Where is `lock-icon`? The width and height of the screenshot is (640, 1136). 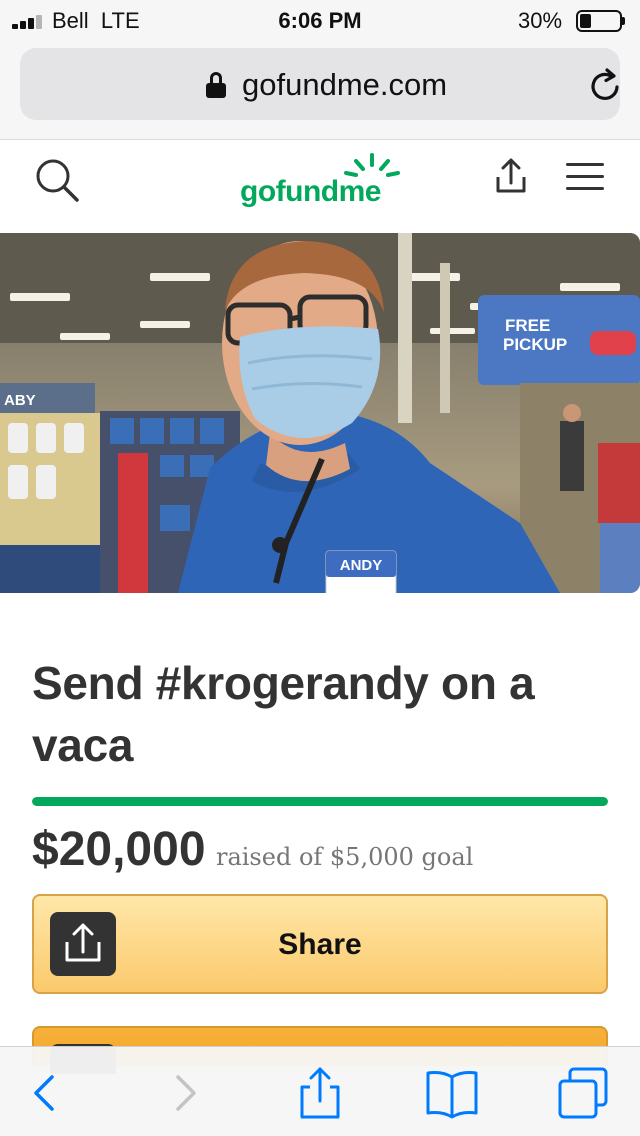 lock-icon is located at coordinates (216, 85).